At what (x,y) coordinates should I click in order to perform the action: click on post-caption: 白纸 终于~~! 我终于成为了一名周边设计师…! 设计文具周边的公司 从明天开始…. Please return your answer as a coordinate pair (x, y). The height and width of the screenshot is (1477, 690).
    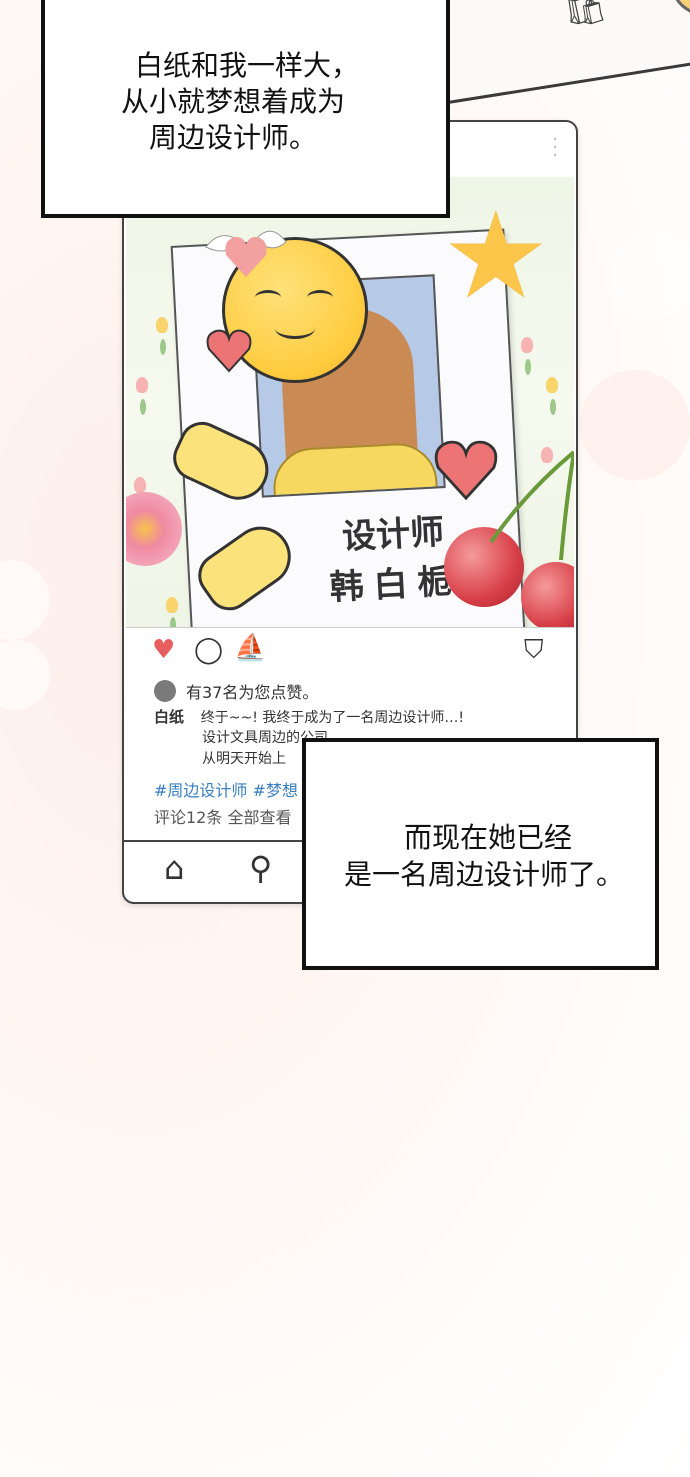
    Looking at the image, I should click on (309, 737).